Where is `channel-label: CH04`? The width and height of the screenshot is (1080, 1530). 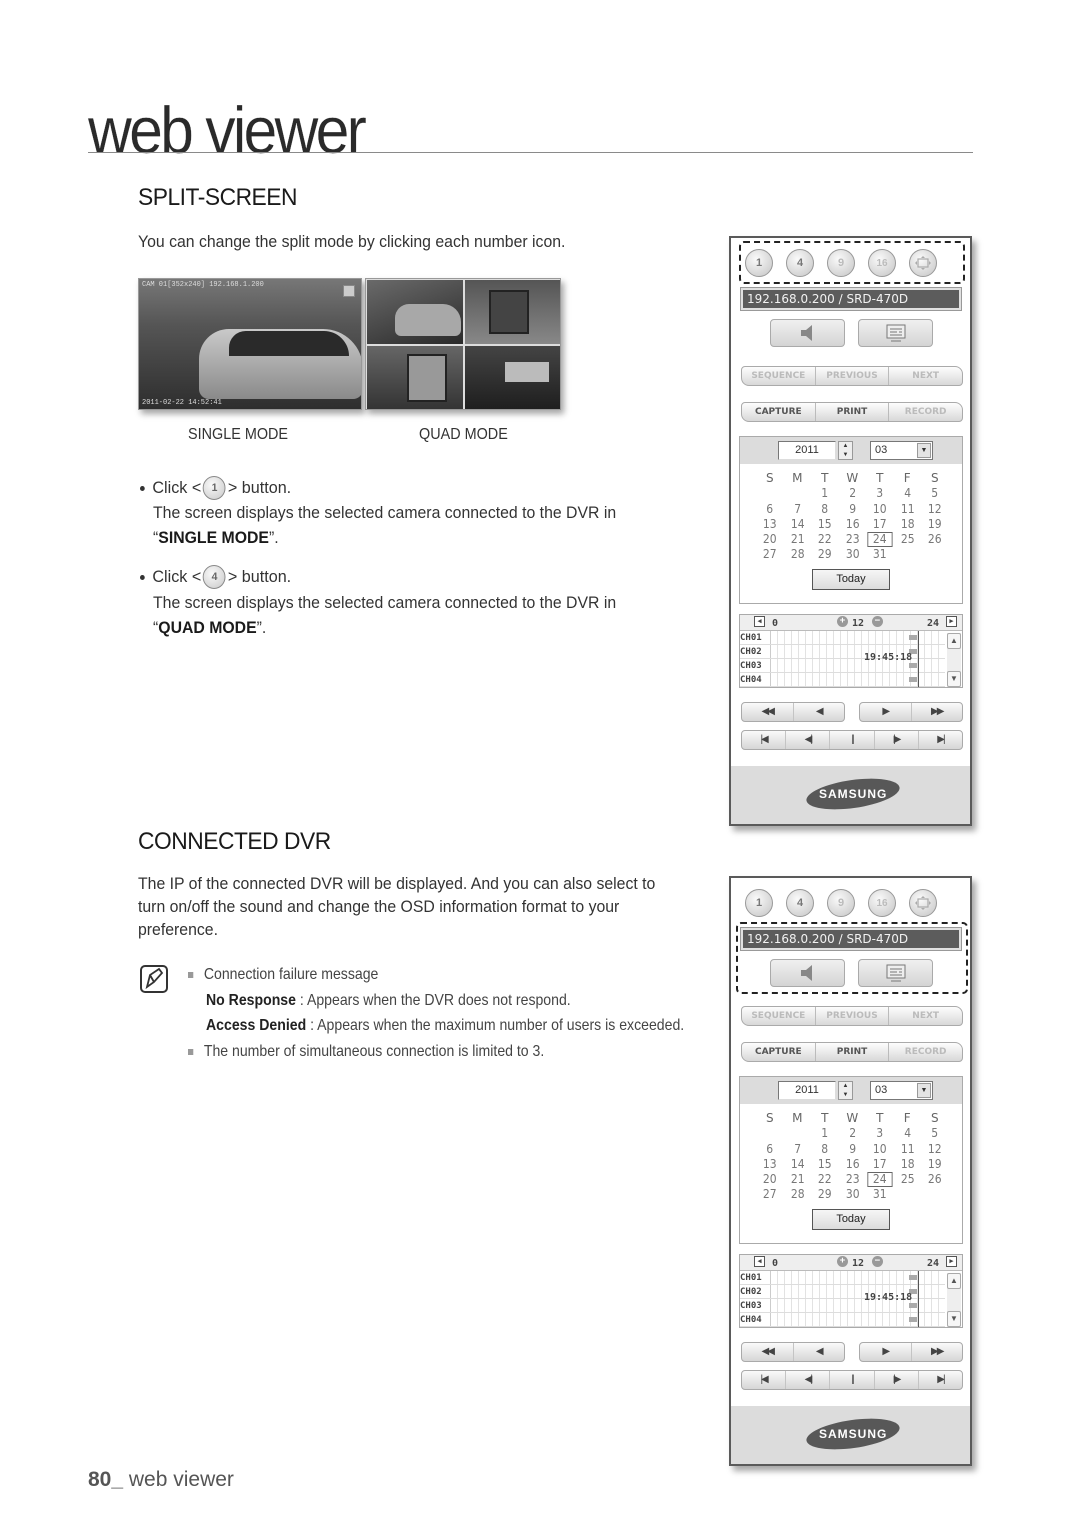
channel-label: CH04 is located at coordinates (755, 1319).